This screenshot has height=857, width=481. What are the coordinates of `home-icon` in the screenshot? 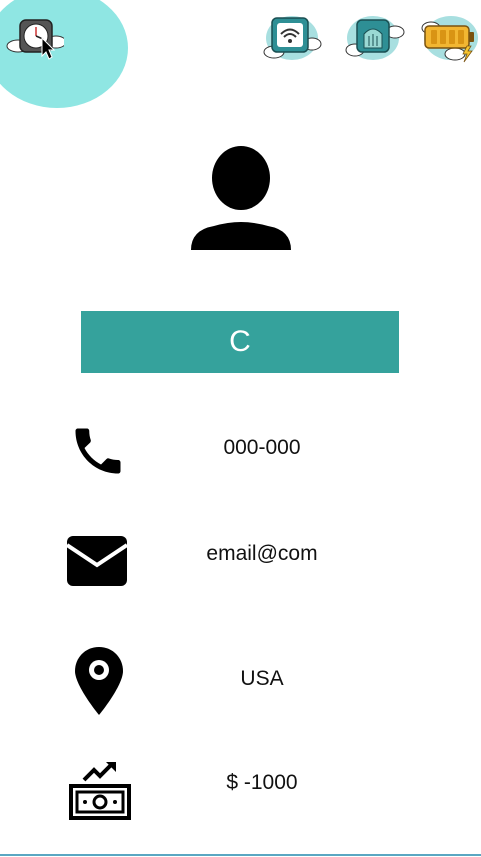 It's located at (375, 37).